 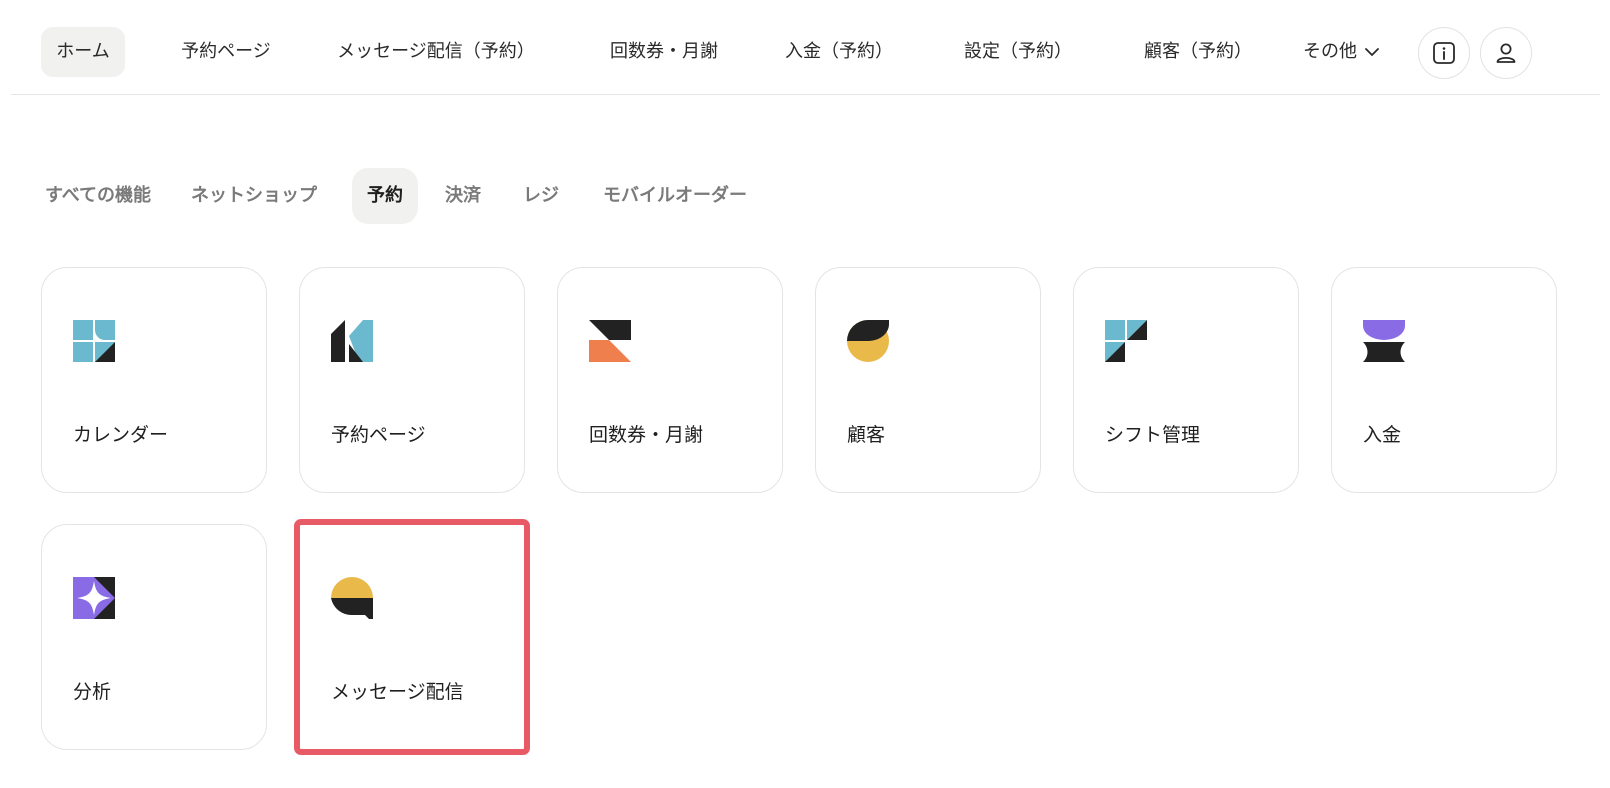 I want to click on nav-deposit: 入金（予約）, so click(x=839, y=52).